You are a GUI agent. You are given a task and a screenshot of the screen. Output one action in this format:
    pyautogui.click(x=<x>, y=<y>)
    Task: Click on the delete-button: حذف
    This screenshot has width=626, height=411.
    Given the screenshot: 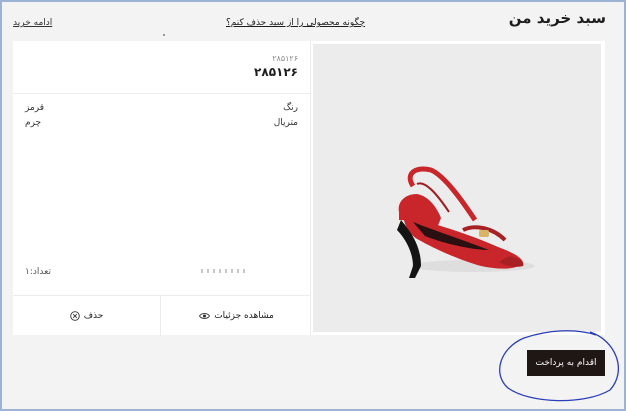 What is the action you would take?
    pyautogui.click(x=87, y=316)
    